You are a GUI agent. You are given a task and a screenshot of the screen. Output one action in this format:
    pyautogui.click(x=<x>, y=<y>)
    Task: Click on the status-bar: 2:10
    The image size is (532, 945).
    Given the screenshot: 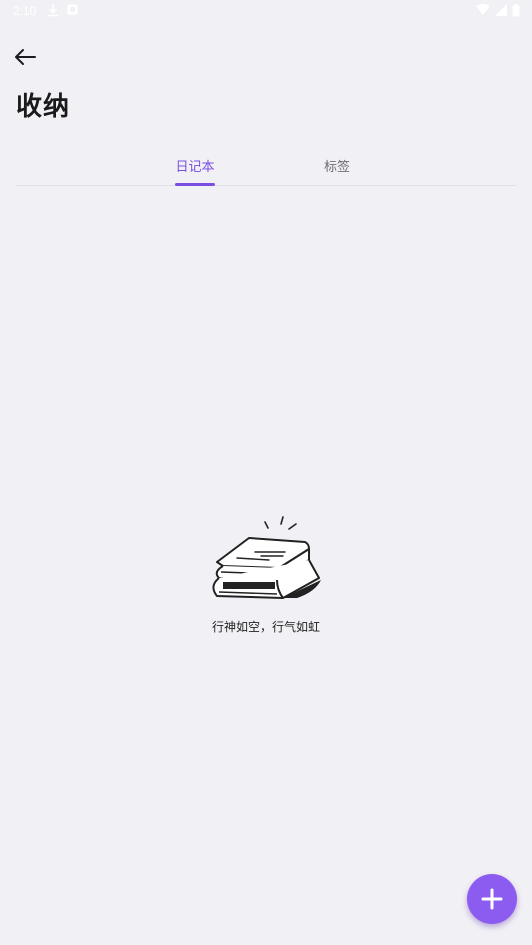 What is the action you would take?
    pyautogui.click(x=266, y=11)
    